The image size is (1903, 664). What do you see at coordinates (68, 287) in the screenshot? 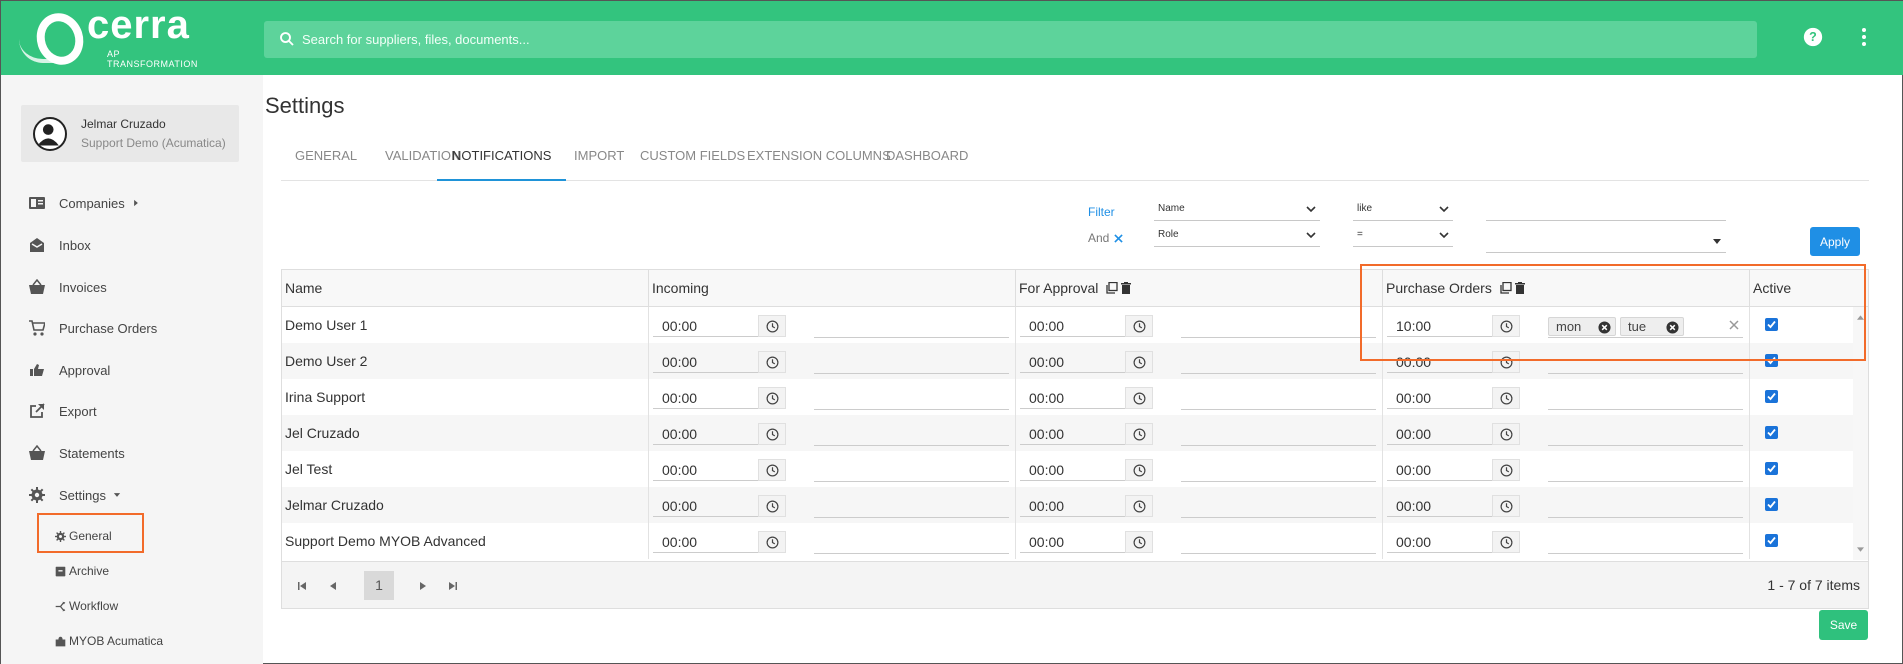
I see `sidebar-item-invoices: Invoices` at bounding box center [68, 287].